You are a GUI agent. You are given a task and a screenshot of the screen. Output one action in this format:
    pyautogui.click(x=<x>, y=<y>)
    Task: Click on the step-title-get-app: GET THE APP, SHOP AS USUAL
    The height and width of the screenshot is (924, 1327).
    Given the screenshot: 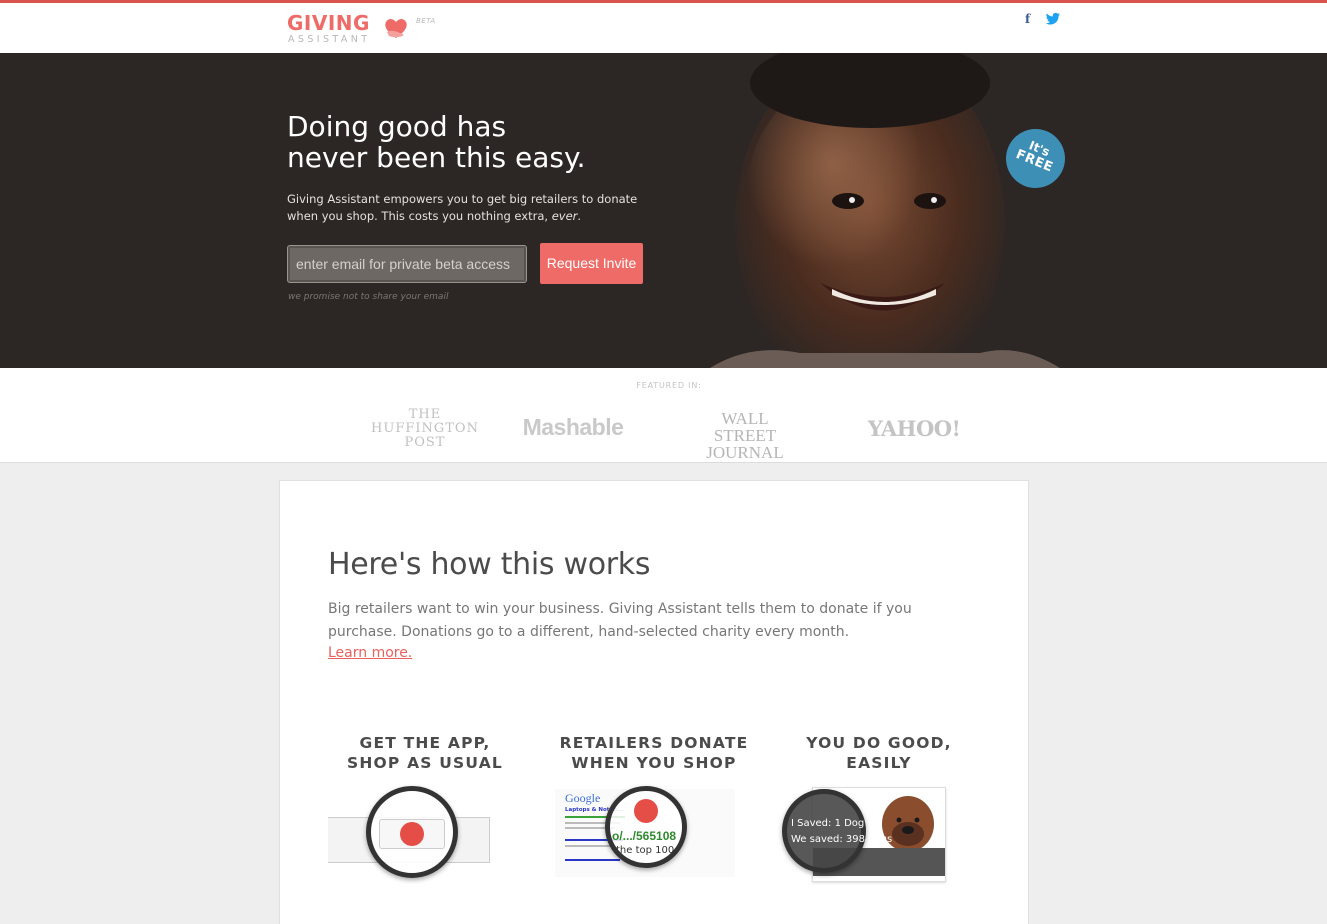 What is the action you would take?
    pyautogui.click(x=425, y=753)
    